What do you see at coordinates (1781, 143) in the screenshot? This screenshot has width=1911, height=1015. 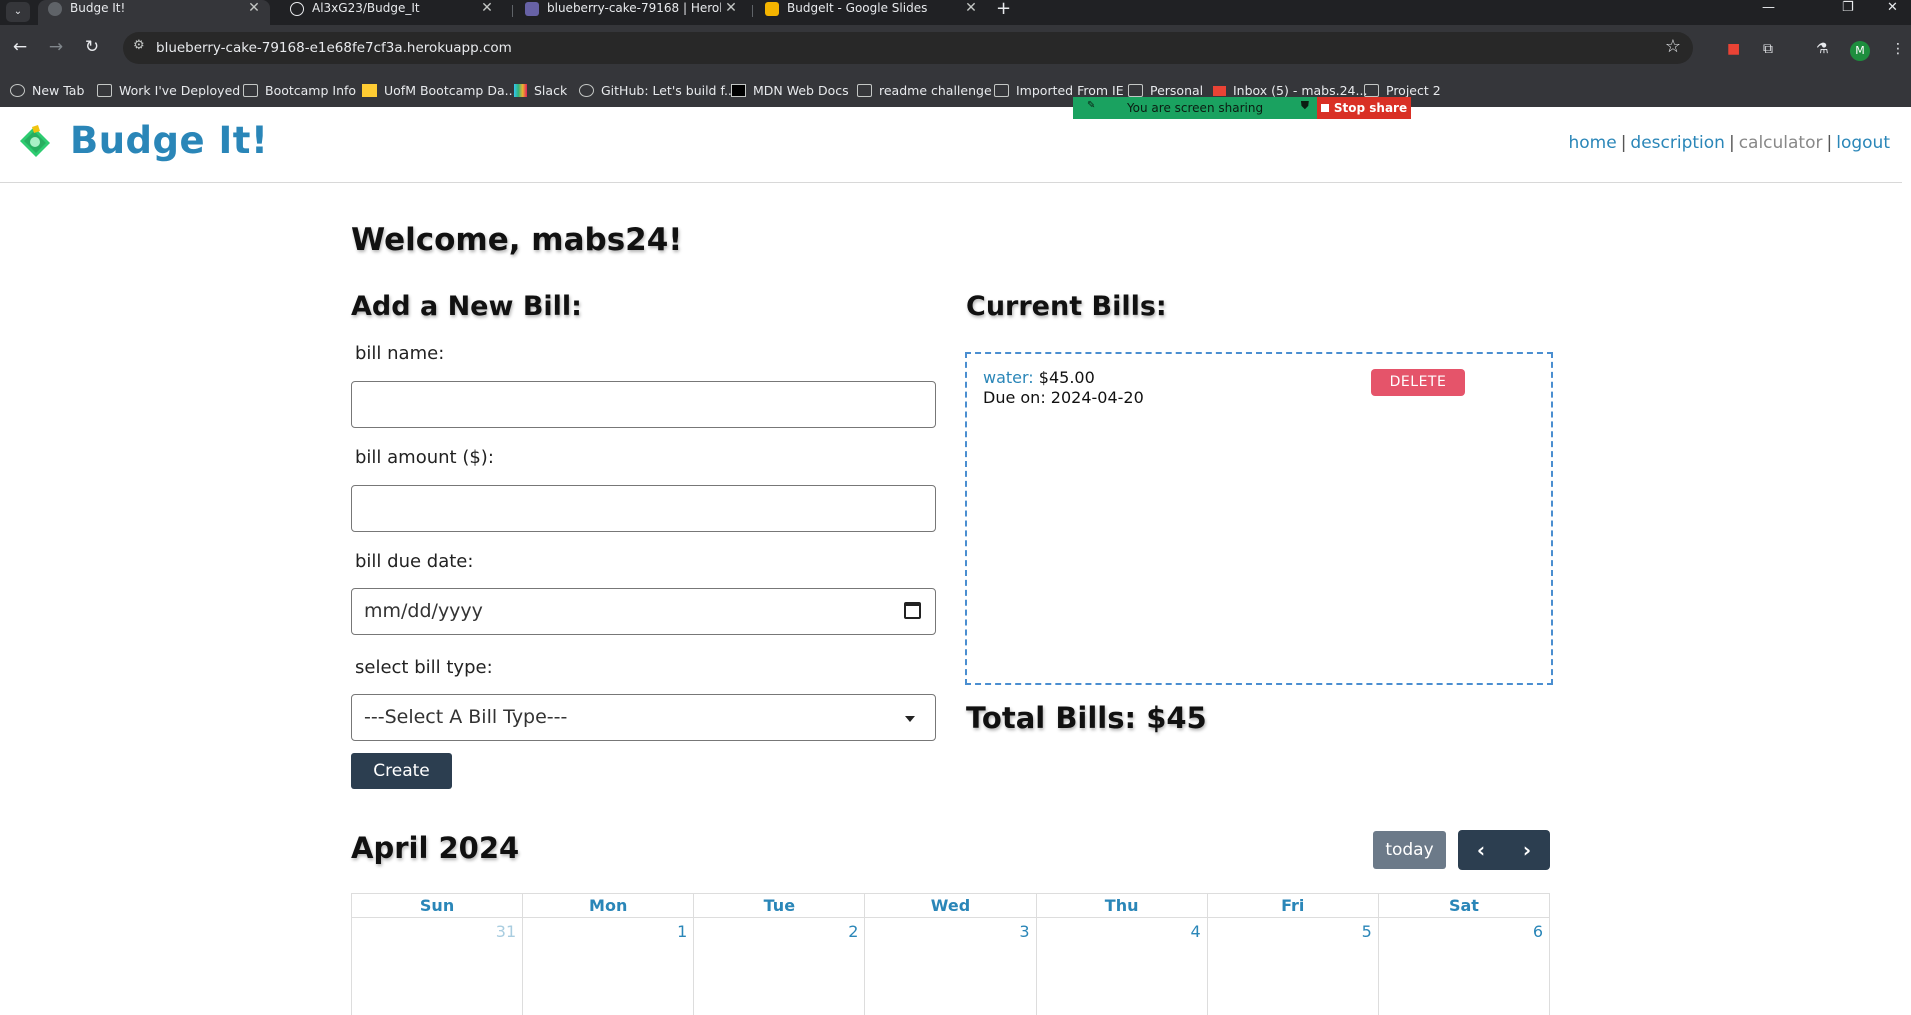 I see `nav-calculator-link: calculator` at bounding box center [1781, 143].